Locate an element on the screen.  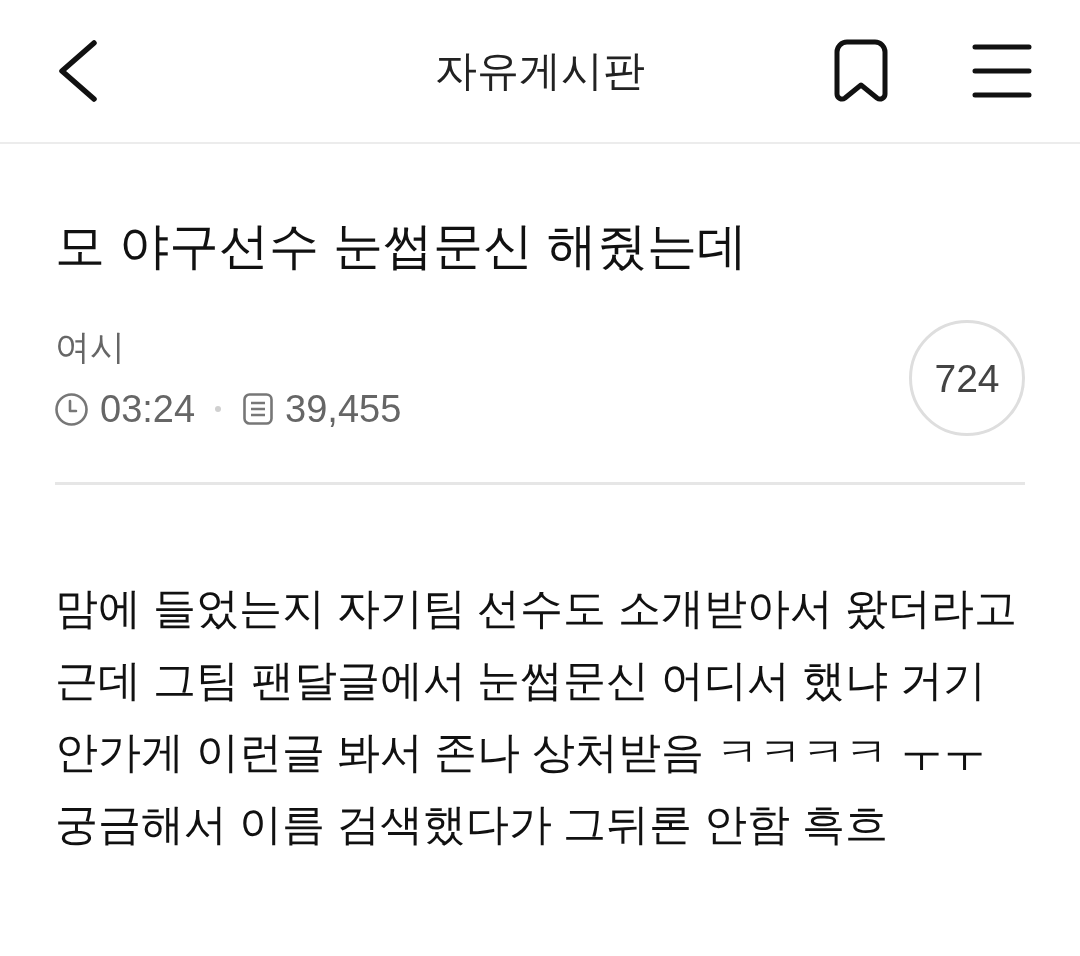
back-button is located at coordinates (78, 71).